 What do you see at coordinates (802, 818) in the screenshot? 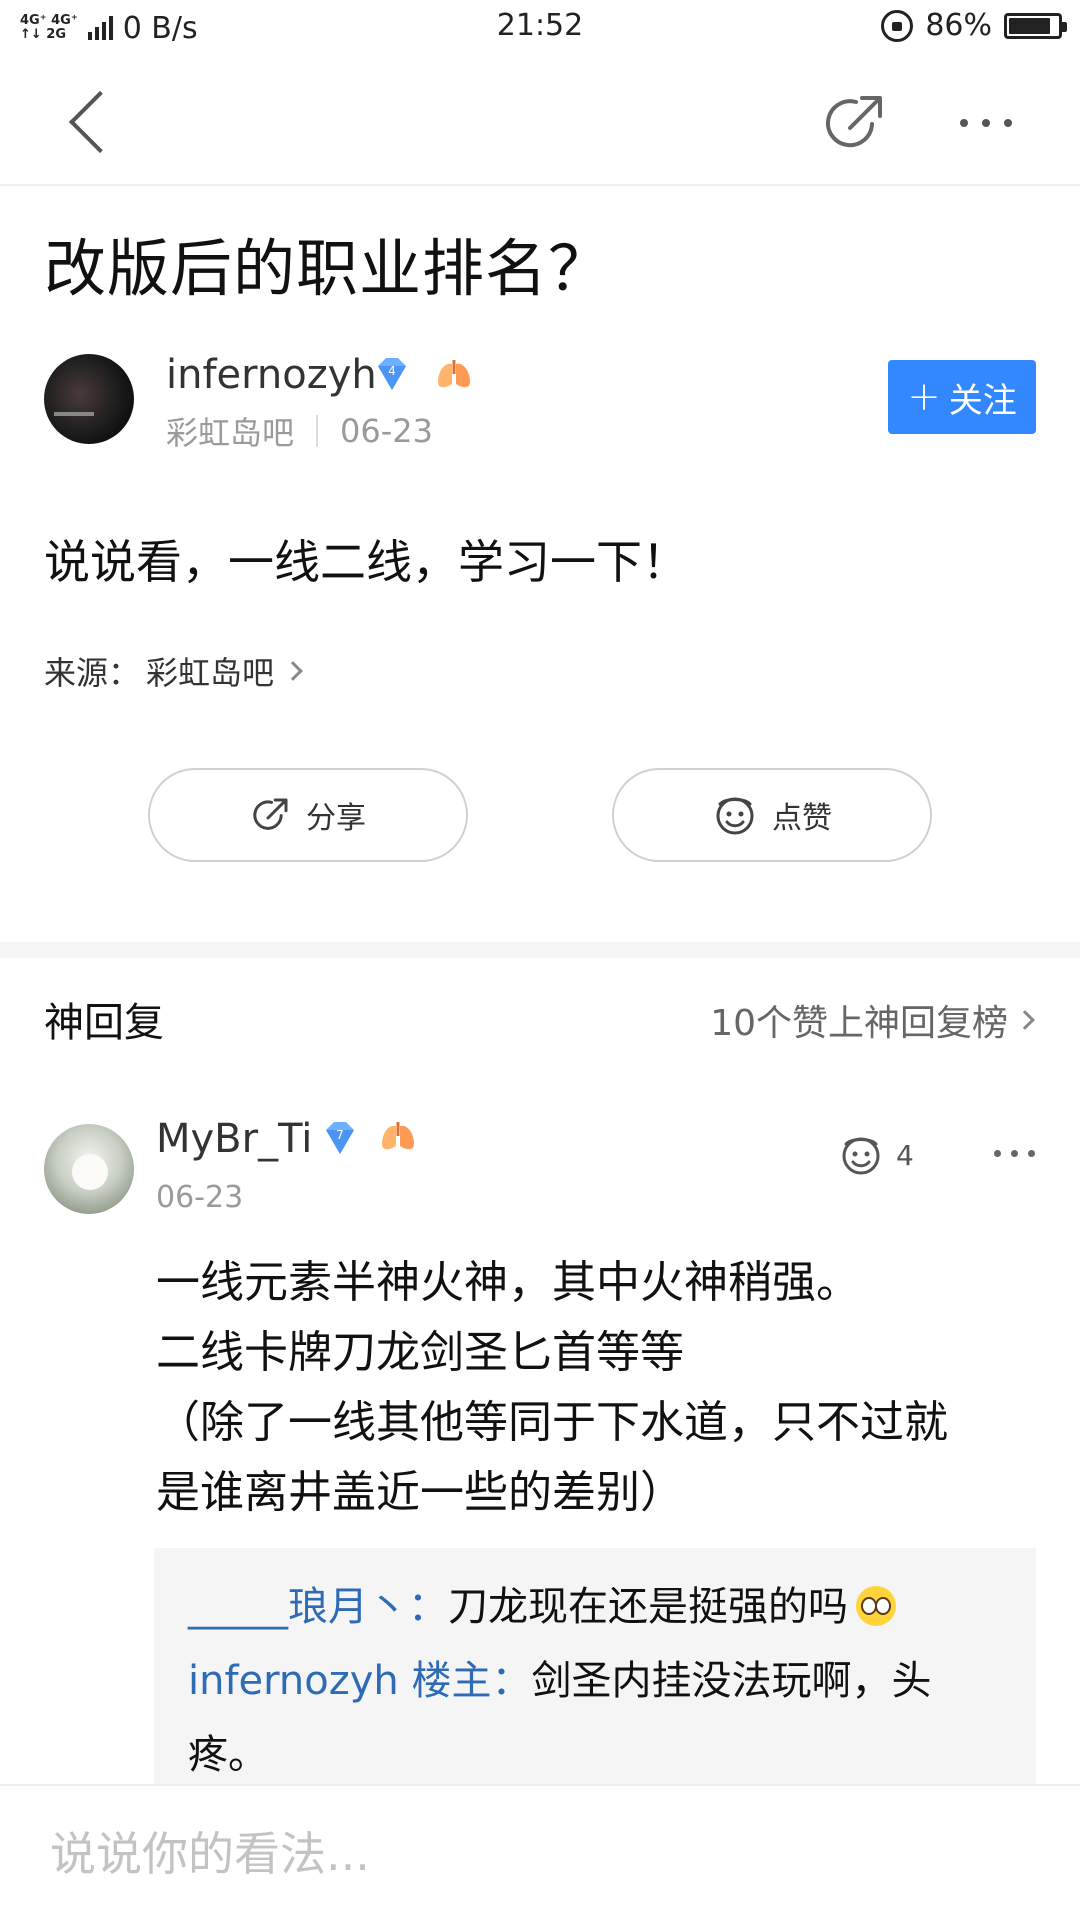
I see `like-label: 点赞` at bounding box center [802, 818].